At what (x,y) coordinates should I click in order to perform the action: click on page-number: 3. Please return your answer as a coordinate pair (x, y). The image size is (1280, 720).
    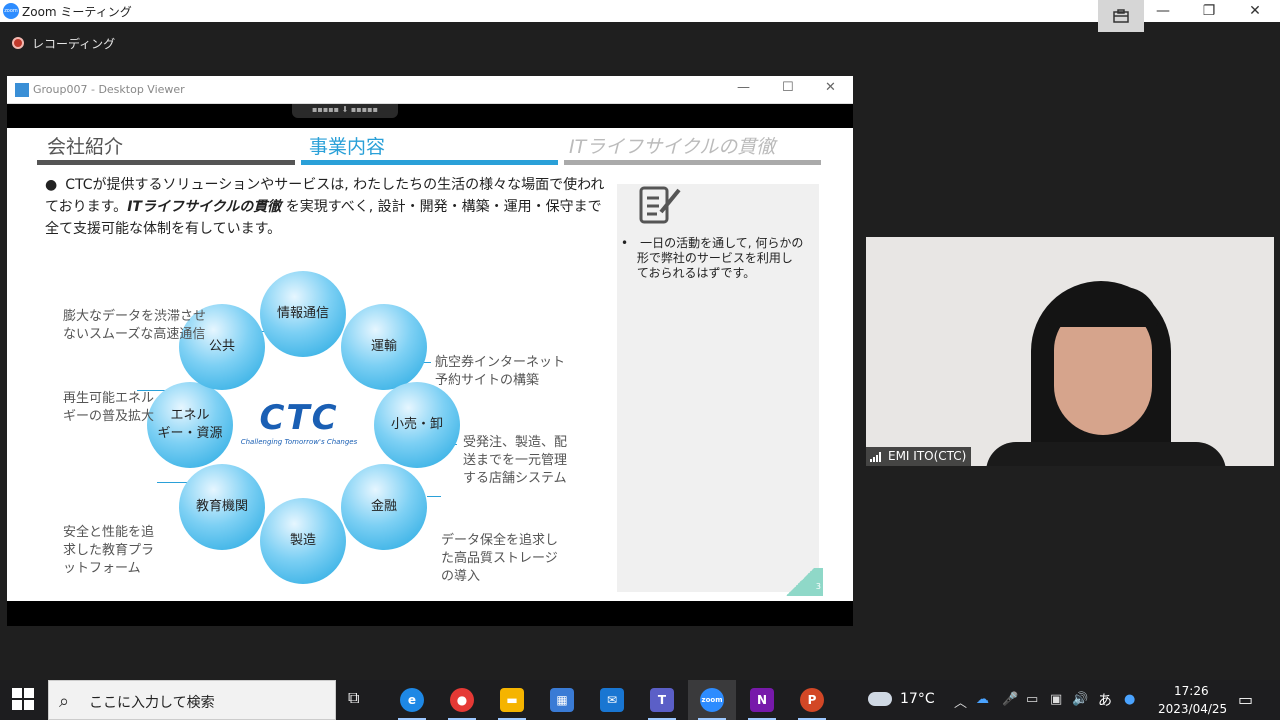
    Looking at the image, I should click on (800, 582).